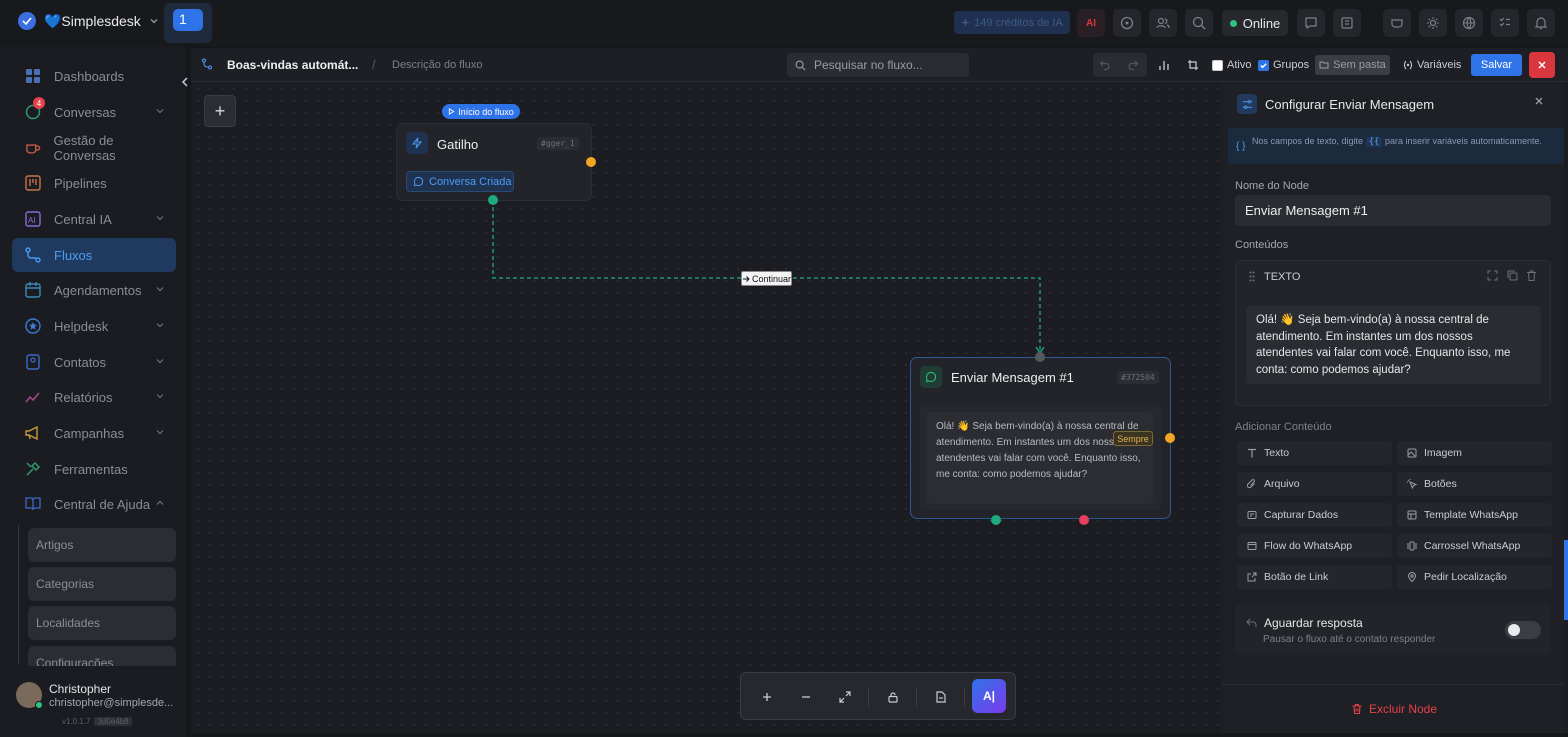 The height and width of the screenshot is (737, 1568). What do you see at coordinates (1133, 438) in the screenshot?
I see `always-badge: Sempre` at bounding box center [1133, 438].